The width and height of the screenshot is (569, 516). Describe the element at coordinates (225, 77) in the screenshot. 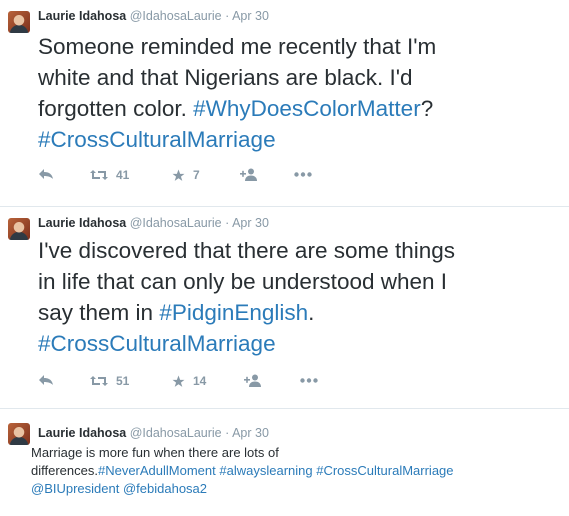

I see `text-line: white and that Nigerians are black. I'd` at that location.